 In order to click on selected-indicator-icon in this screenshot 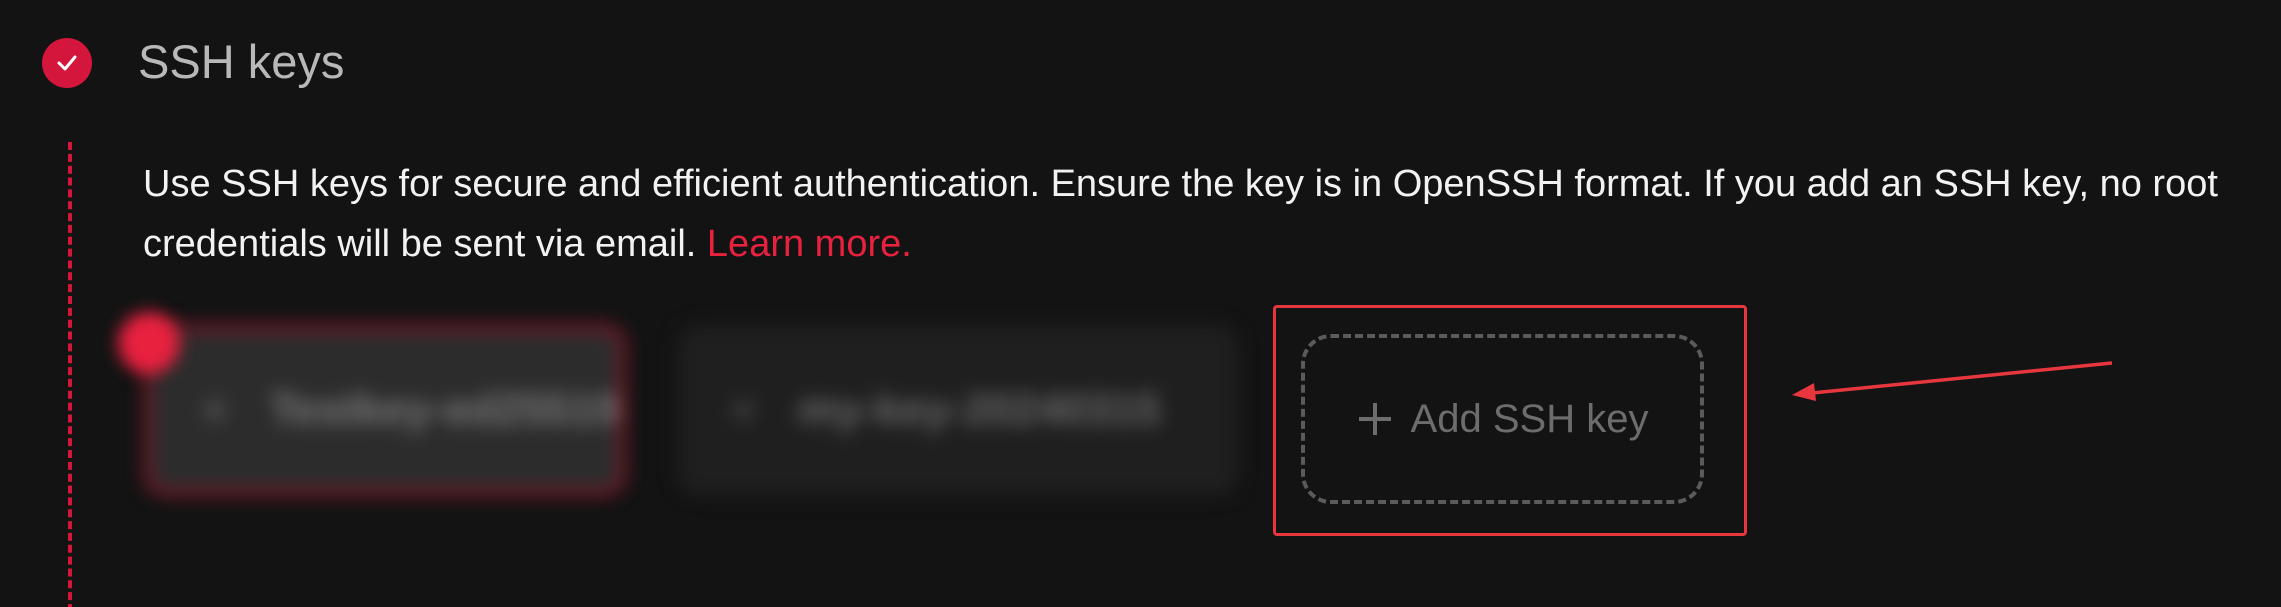, I will do `click(149, 343)`.